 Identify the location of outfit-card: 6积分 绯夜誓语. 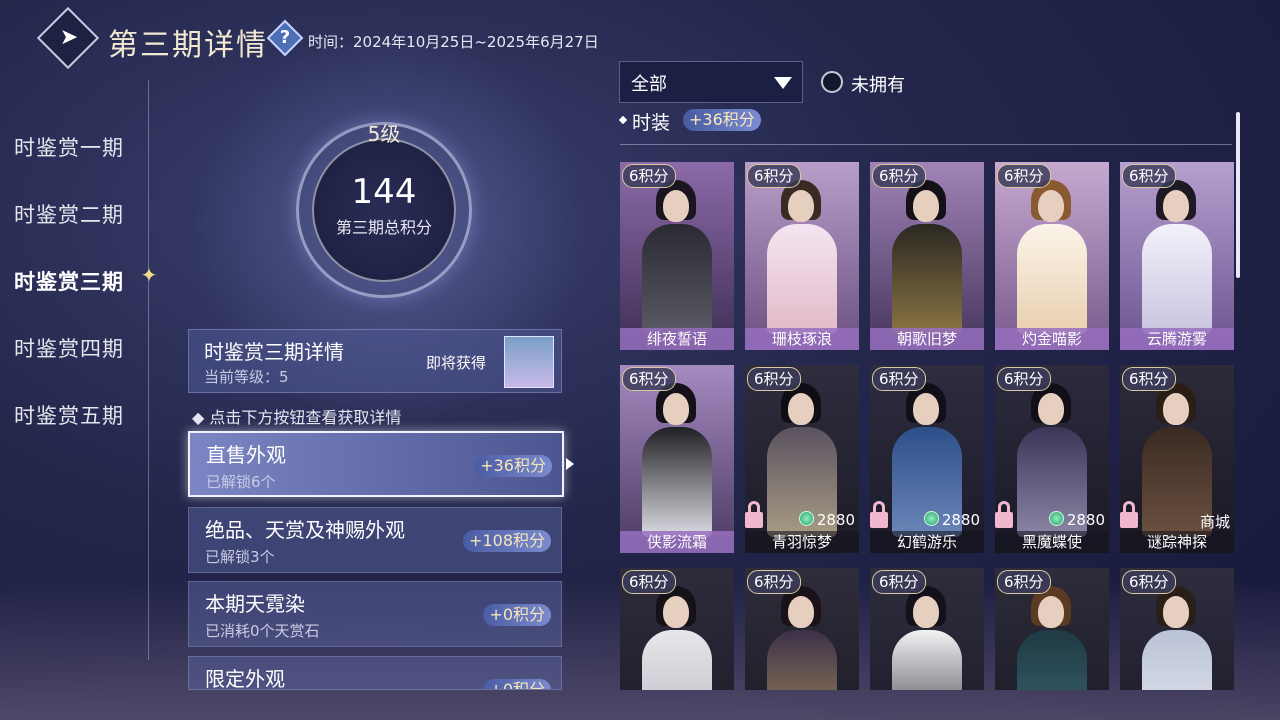
(677, 256).